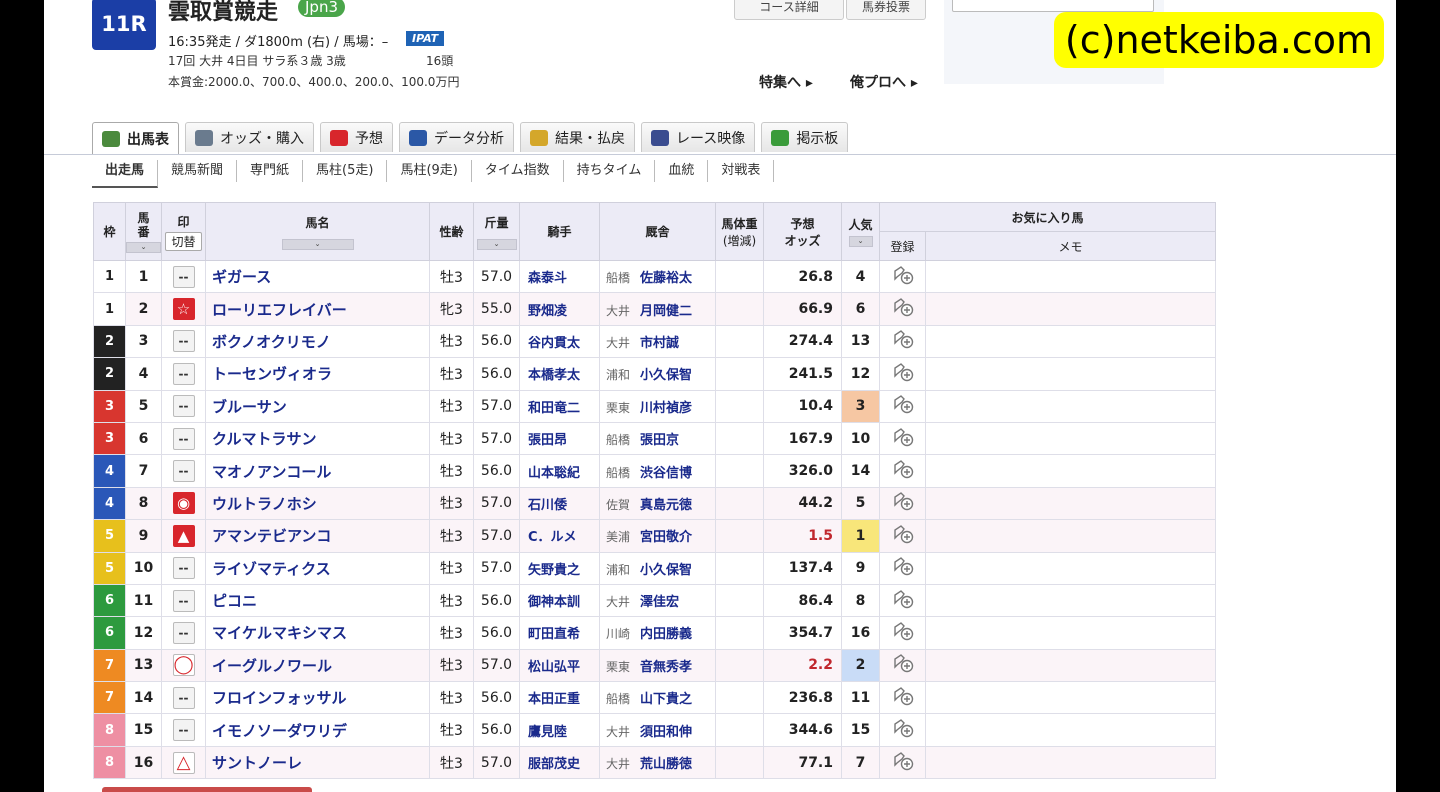  Describe the element at coordinates (456, 137) in the screenshot. I see `tab-3: データ分析` at that location.